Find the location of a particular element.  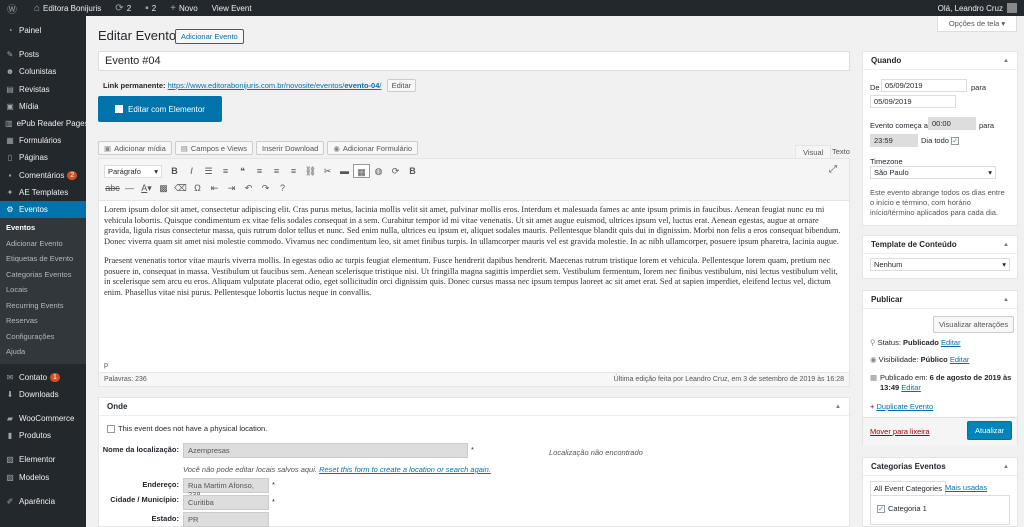

bootstrap-icon: B is located at coordinates (412, 171).